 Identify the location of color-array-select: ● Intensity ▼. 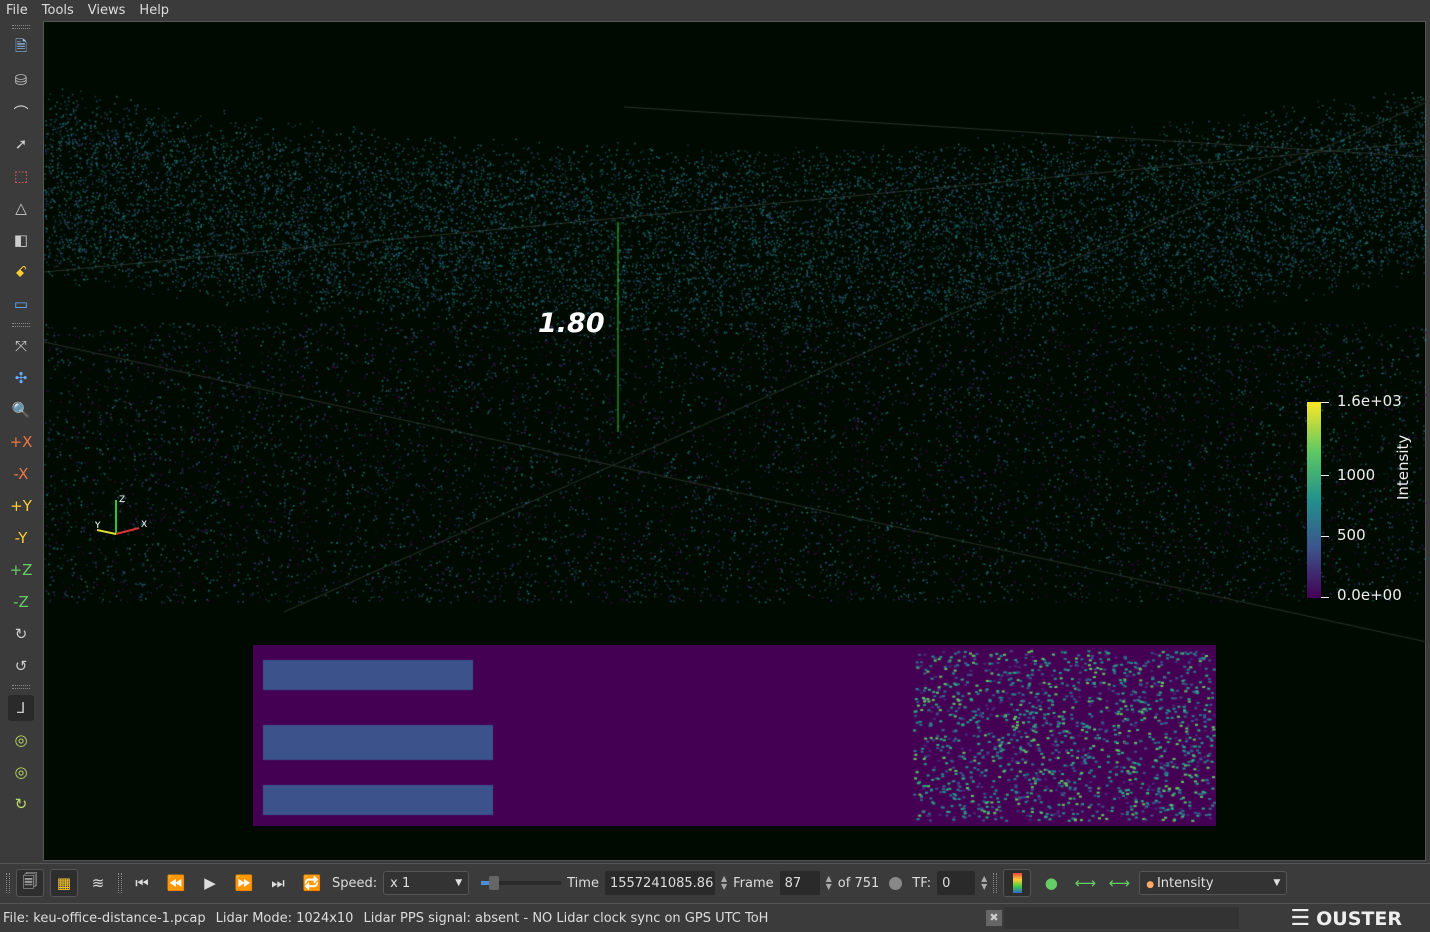
(1213, 883).